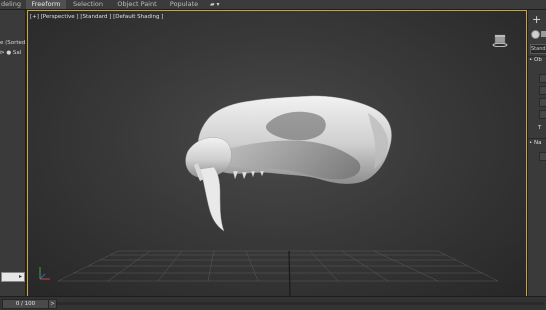 The height and width of the screenshot is (310, 546). What do you see at coordinates (44, 273) in the screenshot?
I see `axis-tripod-icon` at bounding box center [44, 273].